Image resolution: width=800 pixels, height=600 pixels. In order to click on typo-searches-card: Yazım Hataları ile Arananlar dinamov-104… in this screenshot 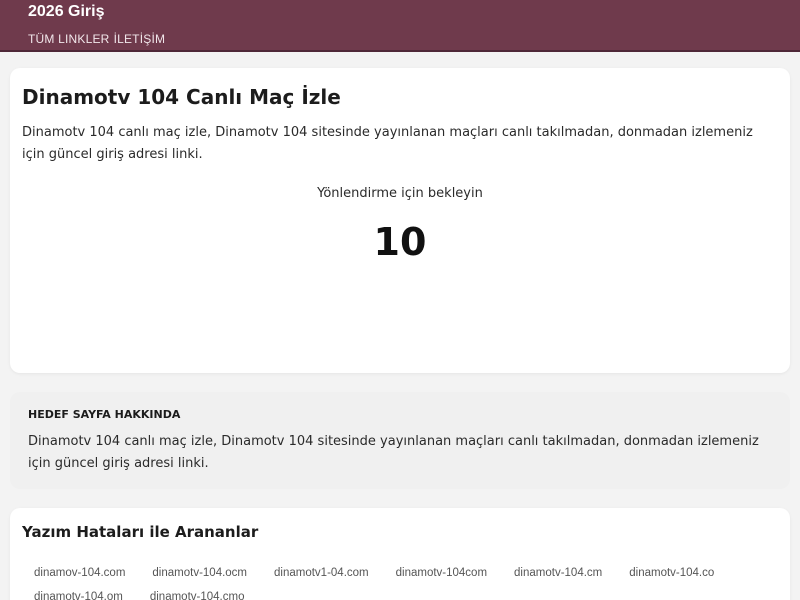, I will do `click(400, 554)`.